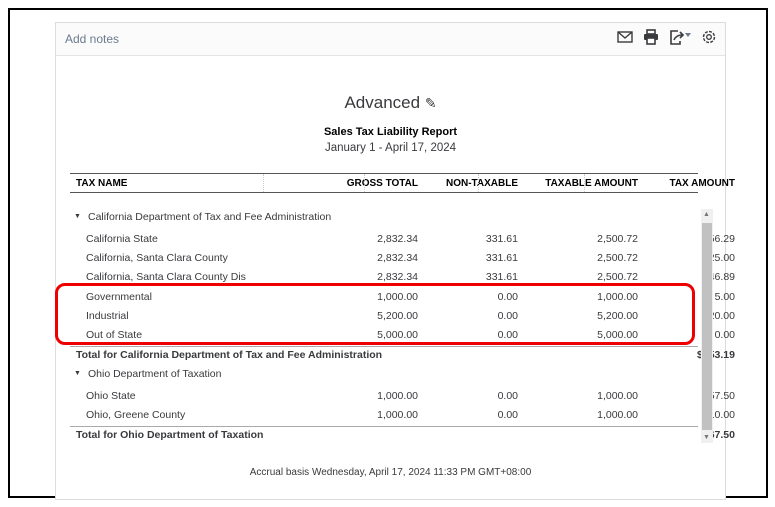 The image size is (775, 507). Describe the element at coordinates (390, 148) in the screenshot. I see `report-date-range: January 1 - April 17, 2024` at that location.